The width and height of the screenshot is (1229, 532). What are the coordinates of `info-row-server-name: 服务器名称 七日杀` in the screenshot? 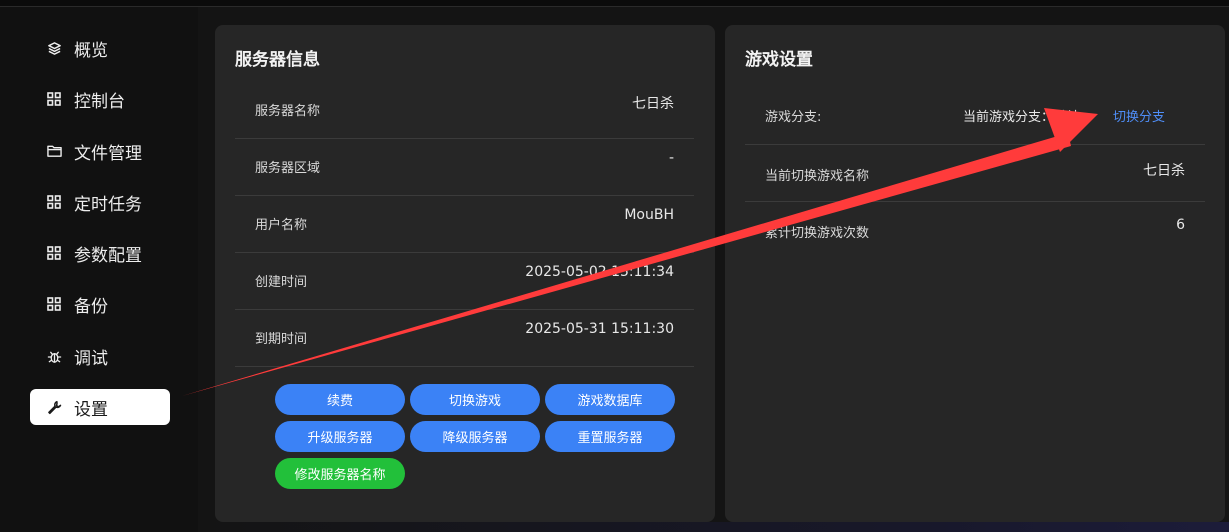 It's located at (464, 110).